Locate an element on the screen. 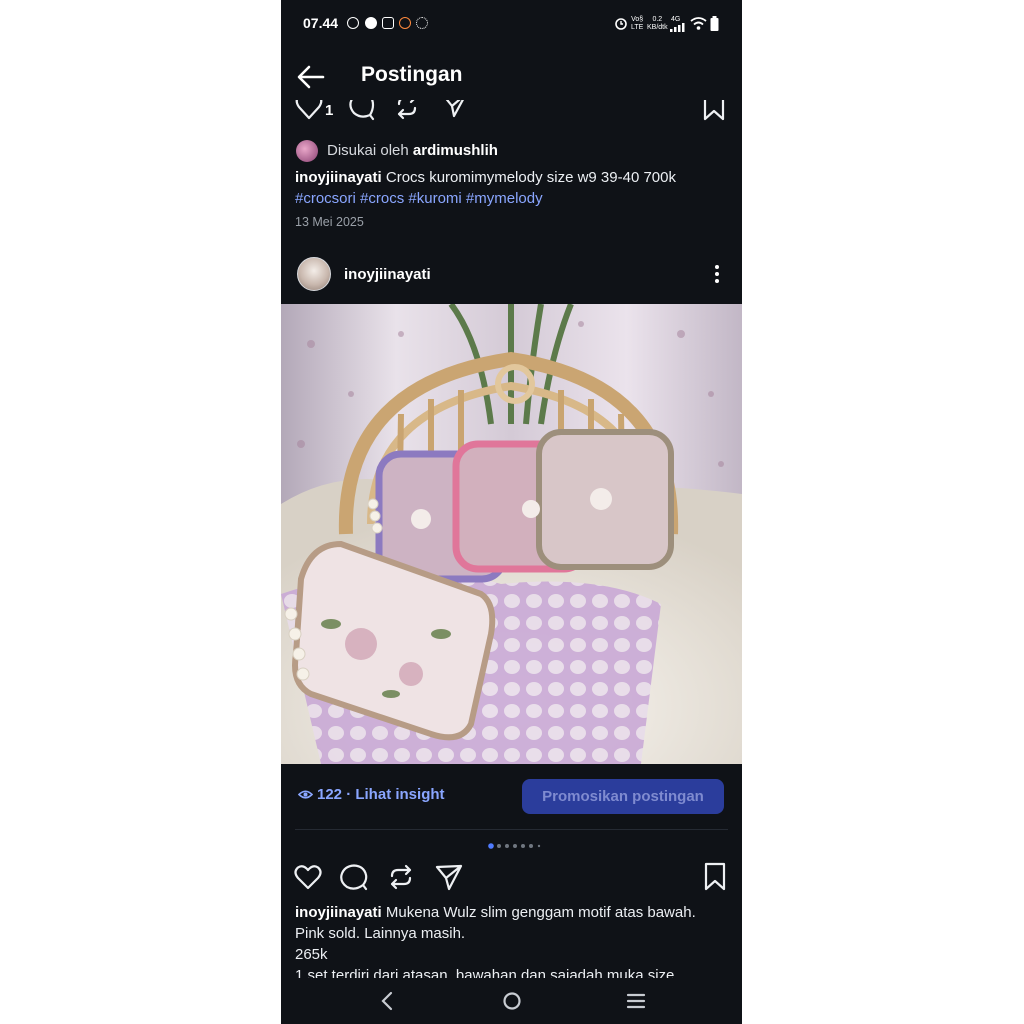 The image size is (1024, 1024). post1-save-button is located at coordinates (714, 112).